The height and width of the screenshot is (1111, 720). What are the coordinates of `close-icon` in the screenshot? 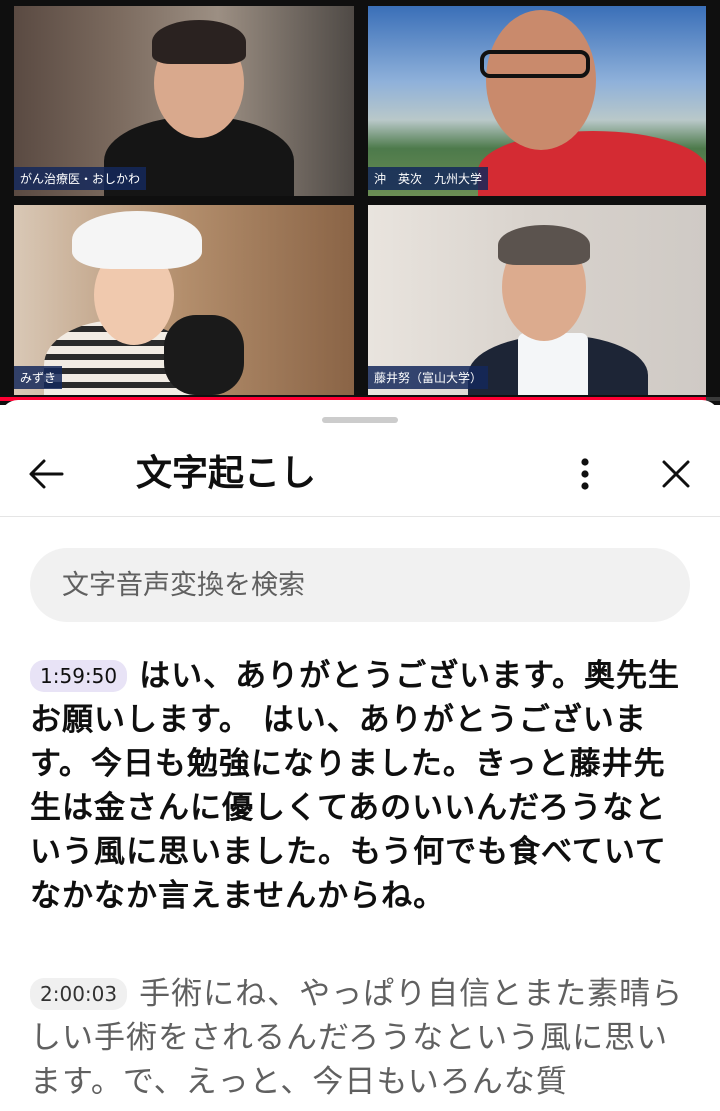 It's located at (676, 474).